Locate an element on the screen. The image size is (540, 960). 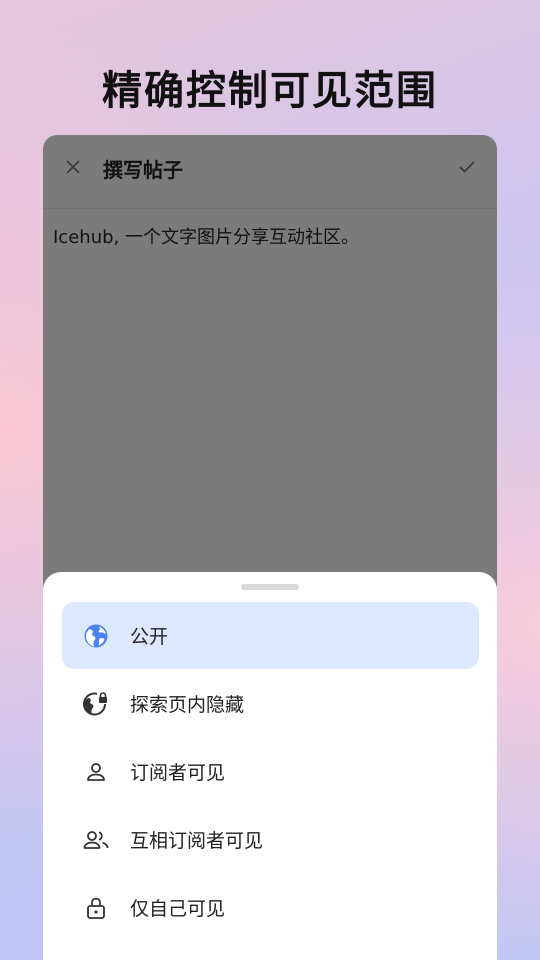
post-body-text: Icehub, 一个文字图片分享互动社区。 is located at coordinates (206, 236).